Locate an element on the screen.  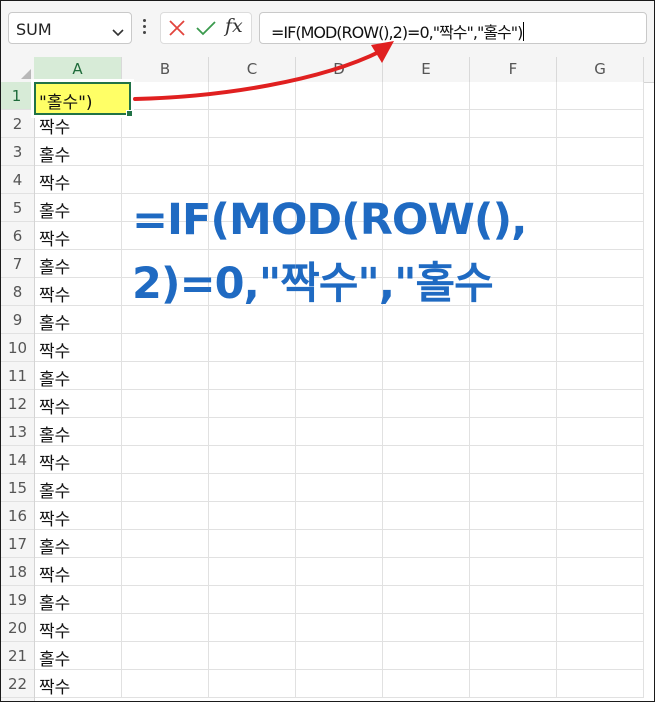
row-header: 3 is located at coordinates (17, 152).